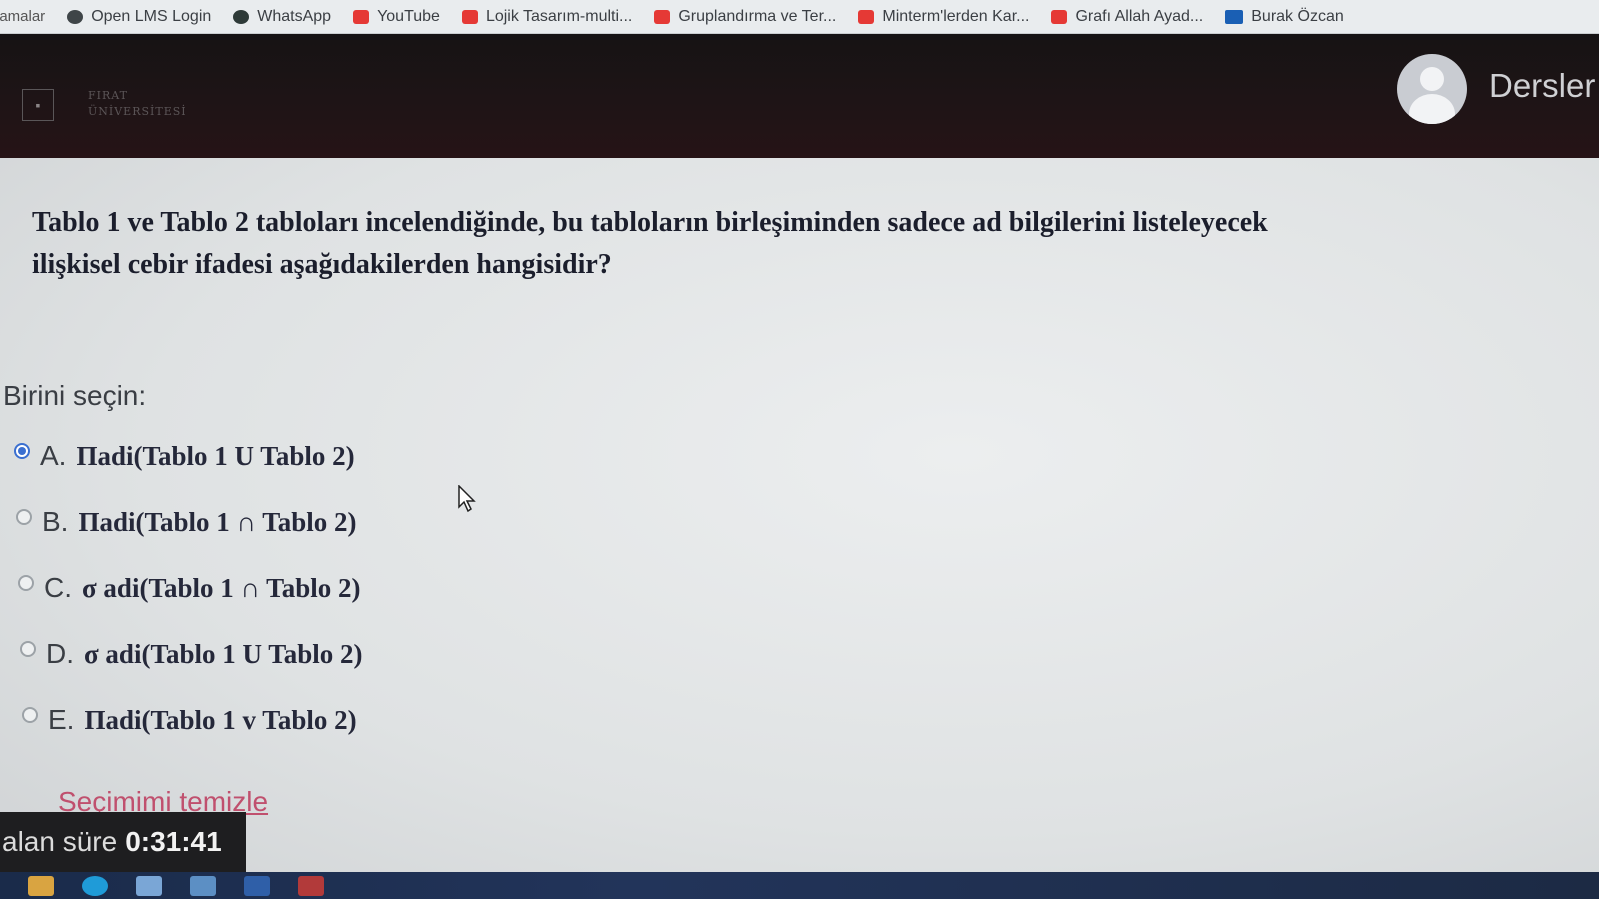 This screenshot has width=1599, height=899. What do you see at coordinates (220, 720) in the screenshot?
I see `option-text: Πadi(Tablo 1 v Tablo 2)` at bounding box center [220, 720].